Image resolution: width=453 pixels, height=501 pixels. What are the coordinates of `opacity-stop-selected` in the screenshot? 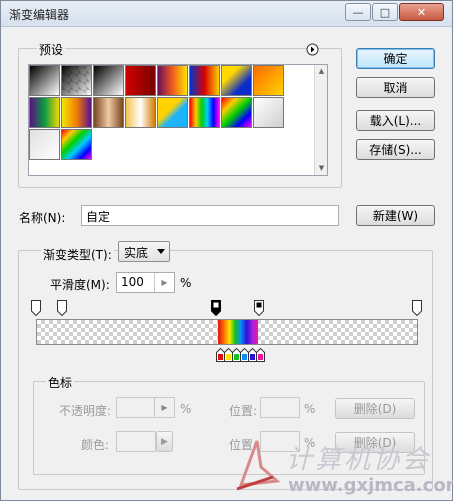 It's located at (216, 308).